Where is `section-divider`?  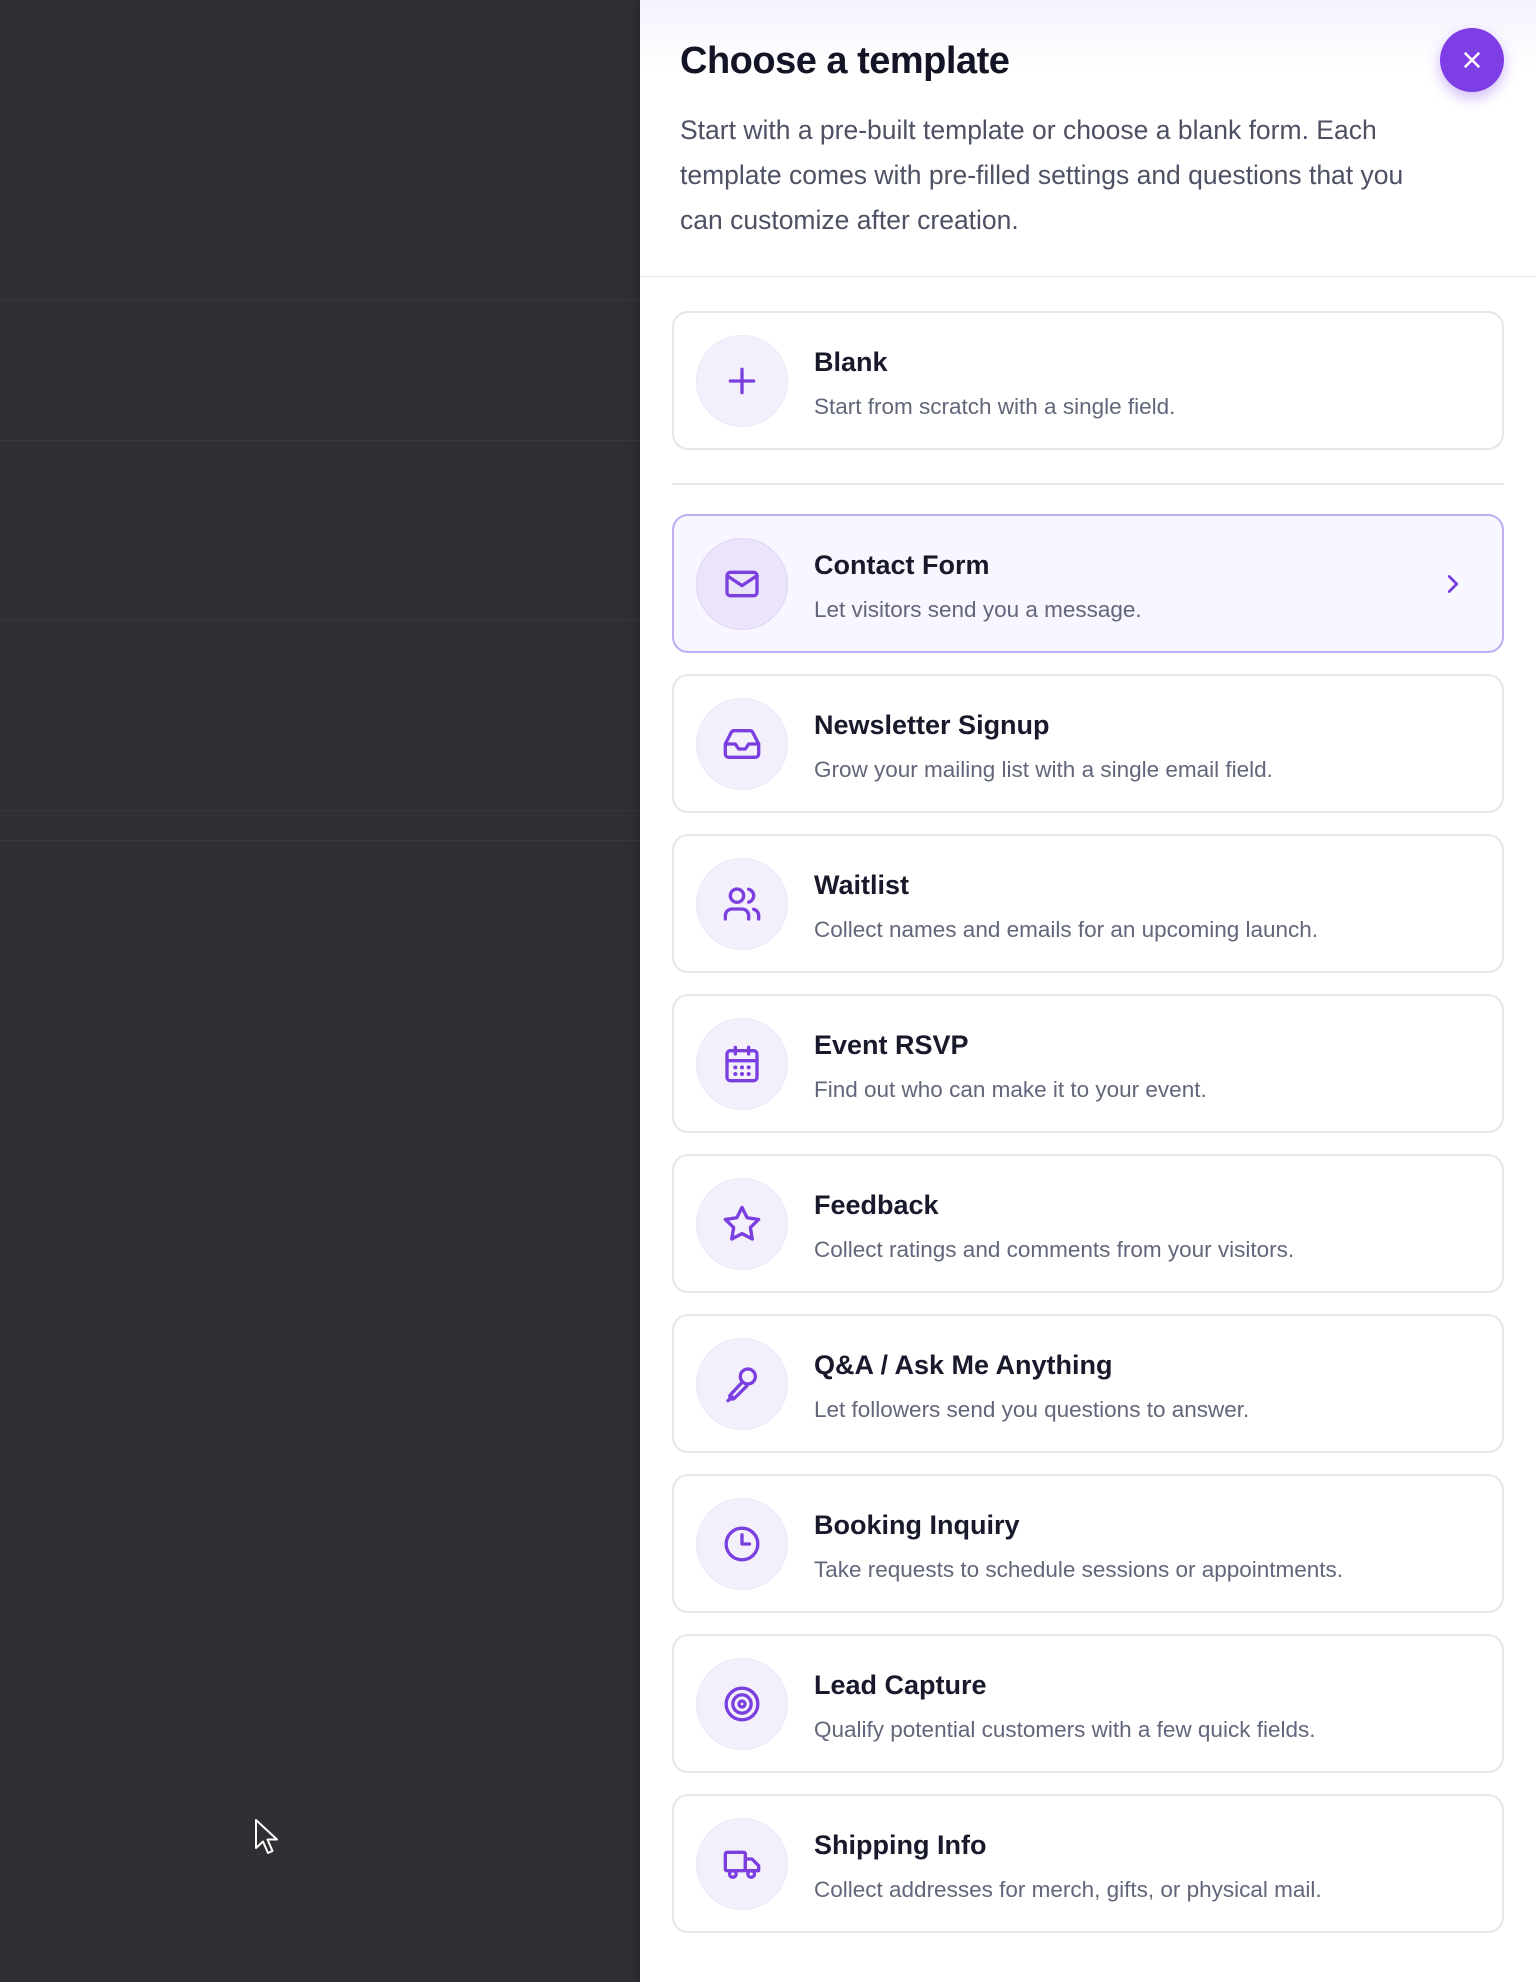
section-divider is located at coordinates (1088, 484).